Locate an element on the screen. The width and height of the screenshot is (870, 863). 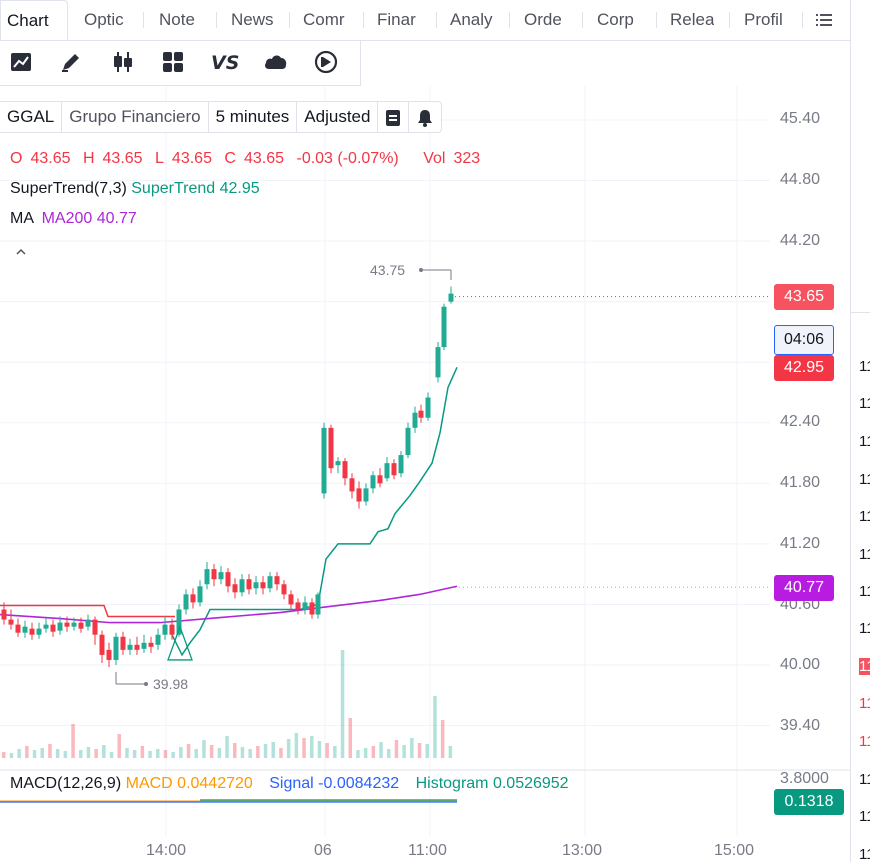
replay-icon is located at coordinates (327, 63).